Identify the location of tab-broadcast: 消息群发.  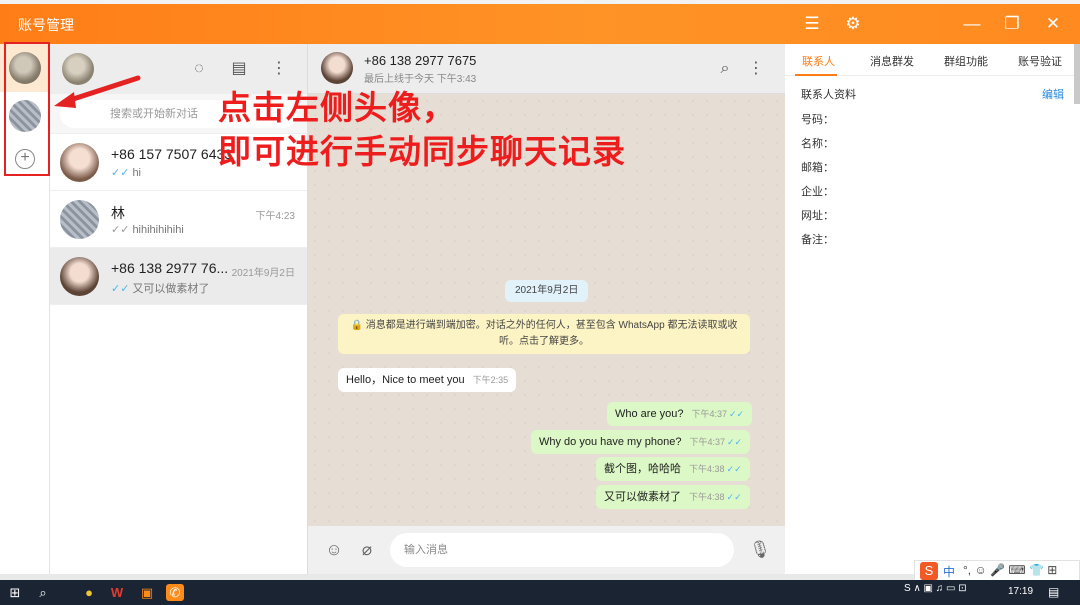
(892, 61).